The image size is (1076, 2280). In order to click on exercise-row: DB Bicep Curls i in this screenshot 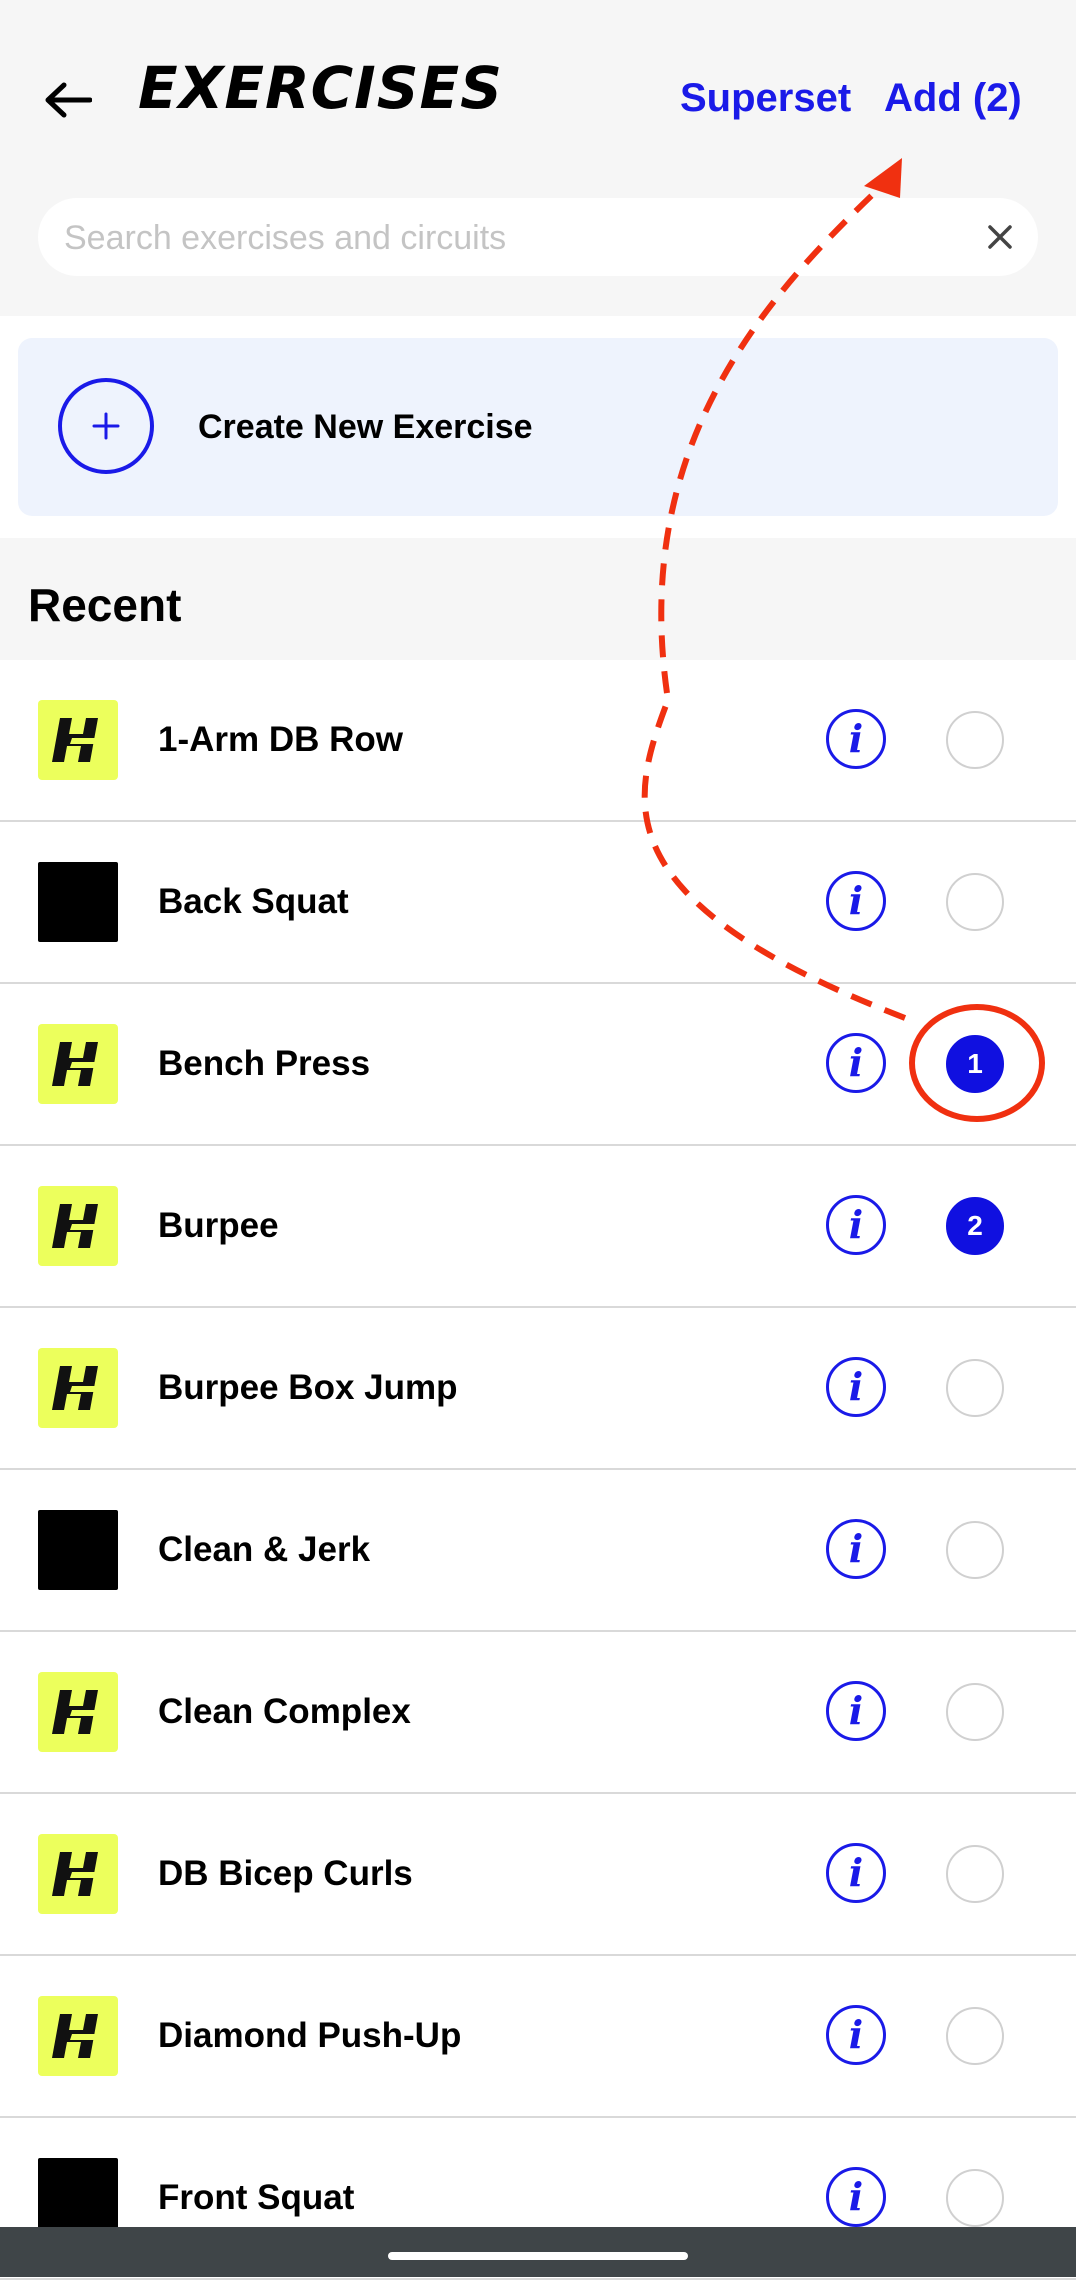, I will do `click(538, 1875)`.